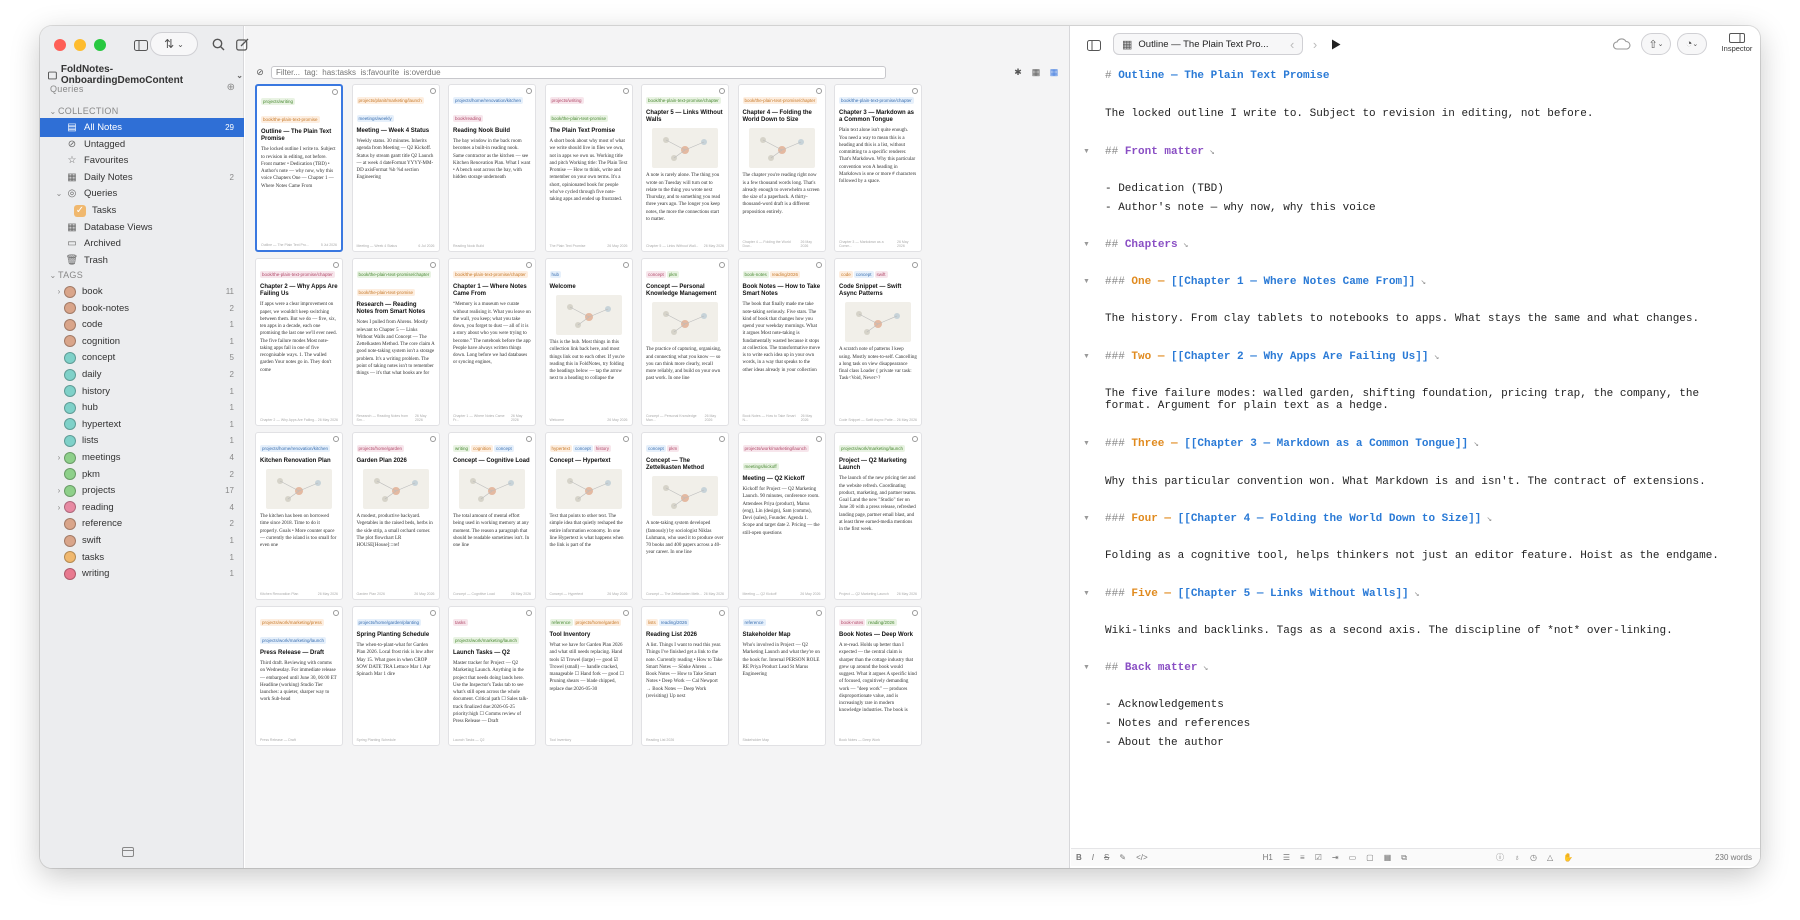 The image size is (1800, 920). Describe the element at coordinates (1106, 857) in the screenshot. I see `strikethrough-icon: S` at that location.